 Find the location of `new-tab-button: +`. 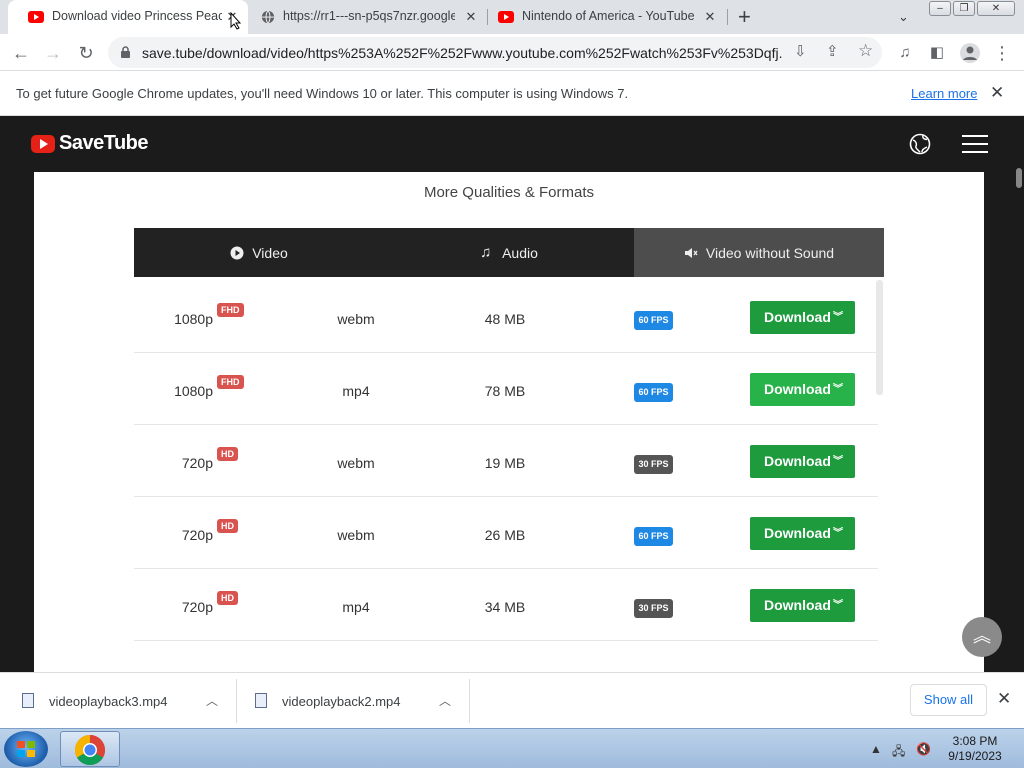

new-tab-button: + is located at coordinates (744, 17).